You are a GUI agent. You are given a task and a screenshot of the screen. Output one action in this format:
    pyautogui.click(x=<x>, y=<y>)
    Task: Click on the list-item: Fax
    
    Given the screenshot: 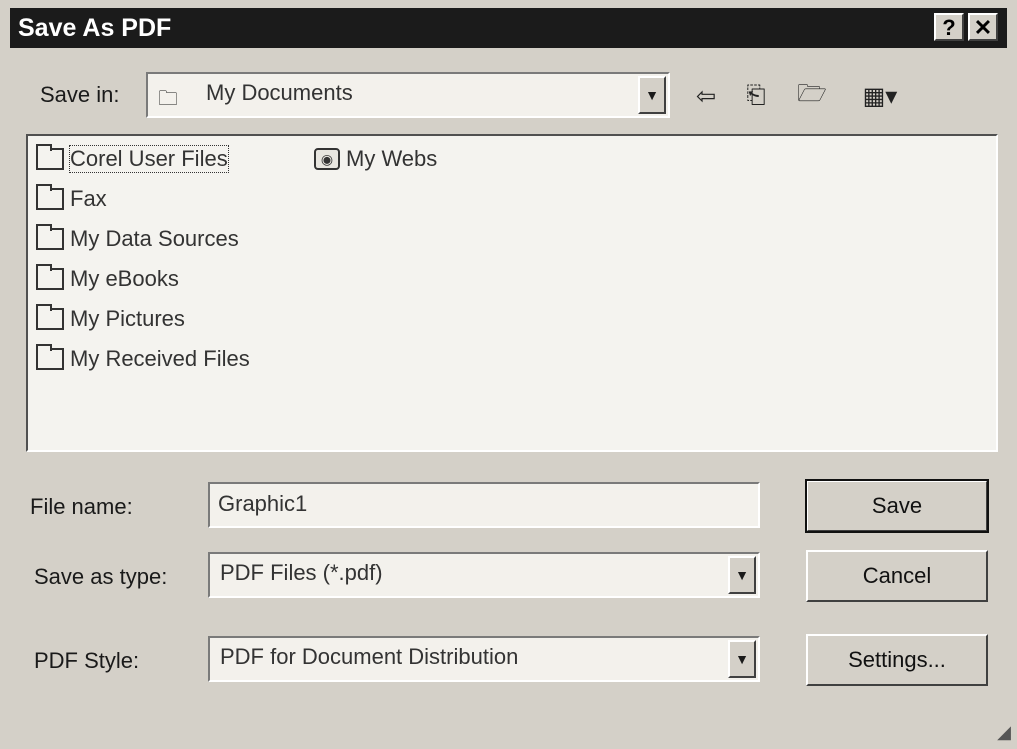 What is the action you would take?
    pyautogui.click(x=71, y=198)
    